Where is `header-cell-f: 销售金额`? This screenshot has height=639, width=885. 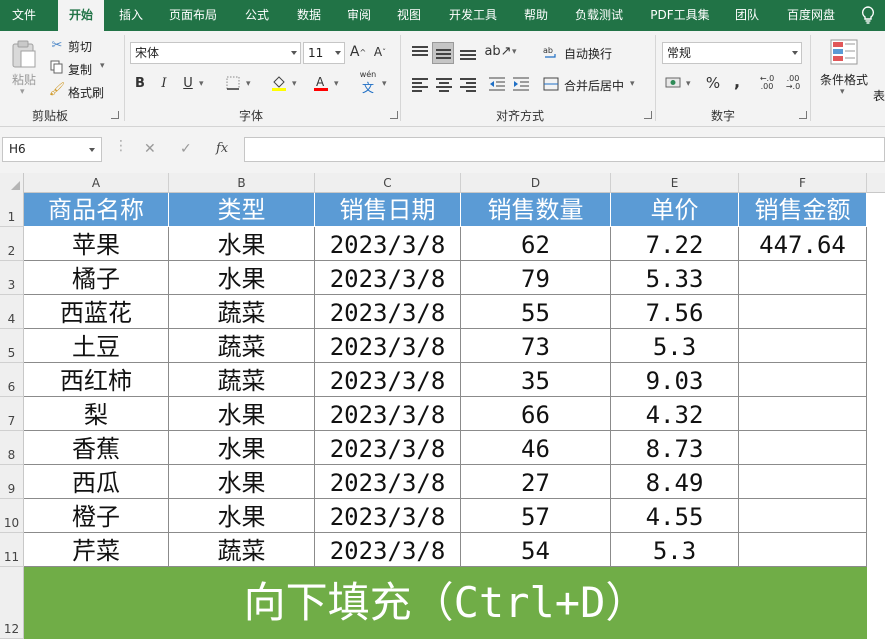
header-cell-f: 销售金额 is located at coordinates (803, 210).